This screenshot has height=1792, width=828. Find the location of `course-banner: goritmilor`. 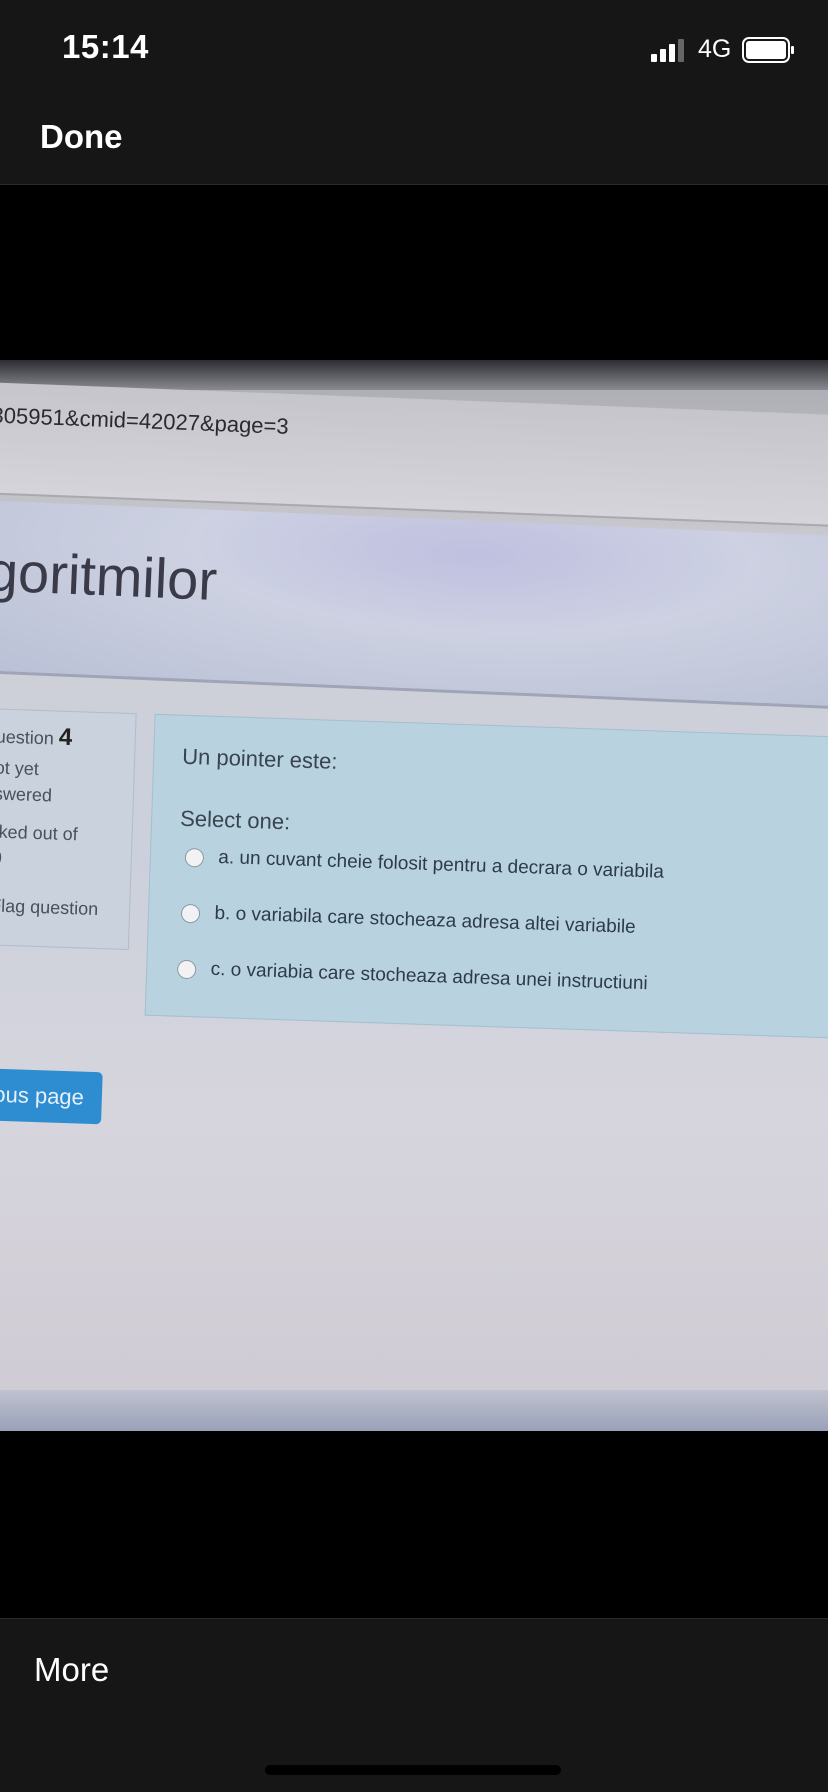

course-banner: goritmilor is located at coordinates (414, 605).